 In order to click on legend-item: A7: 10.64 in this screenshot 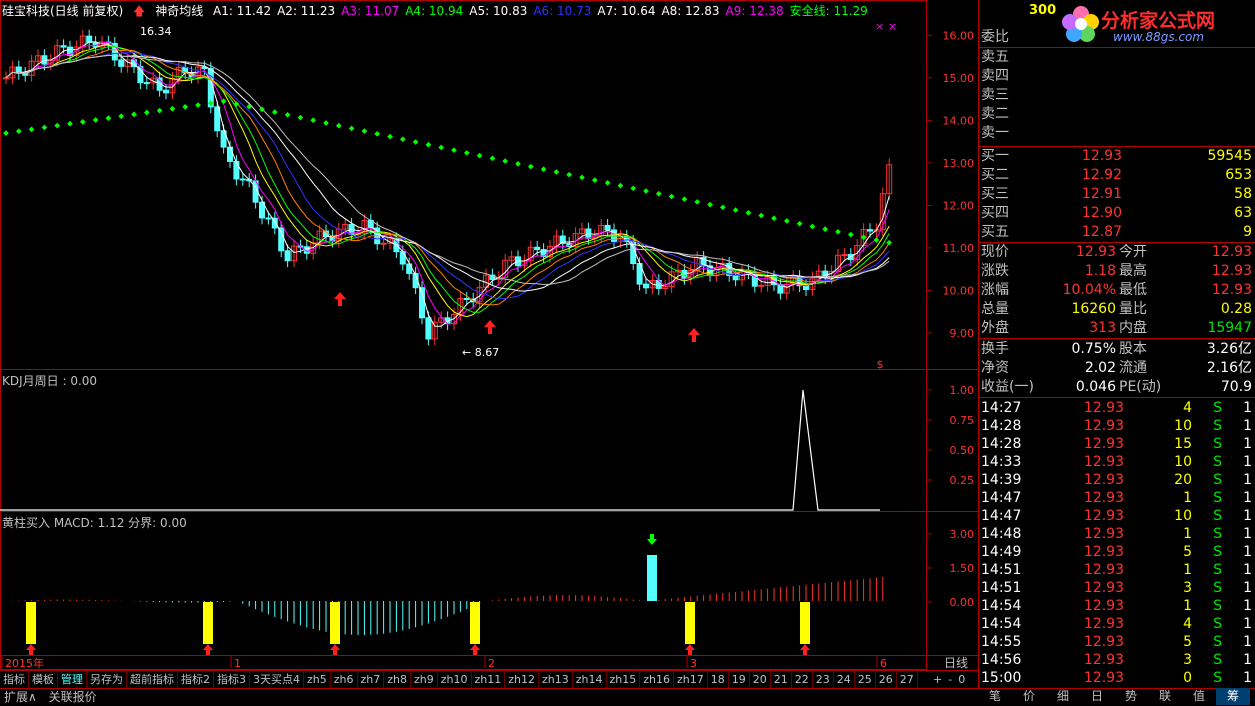, I will do `click(626, 11)`.